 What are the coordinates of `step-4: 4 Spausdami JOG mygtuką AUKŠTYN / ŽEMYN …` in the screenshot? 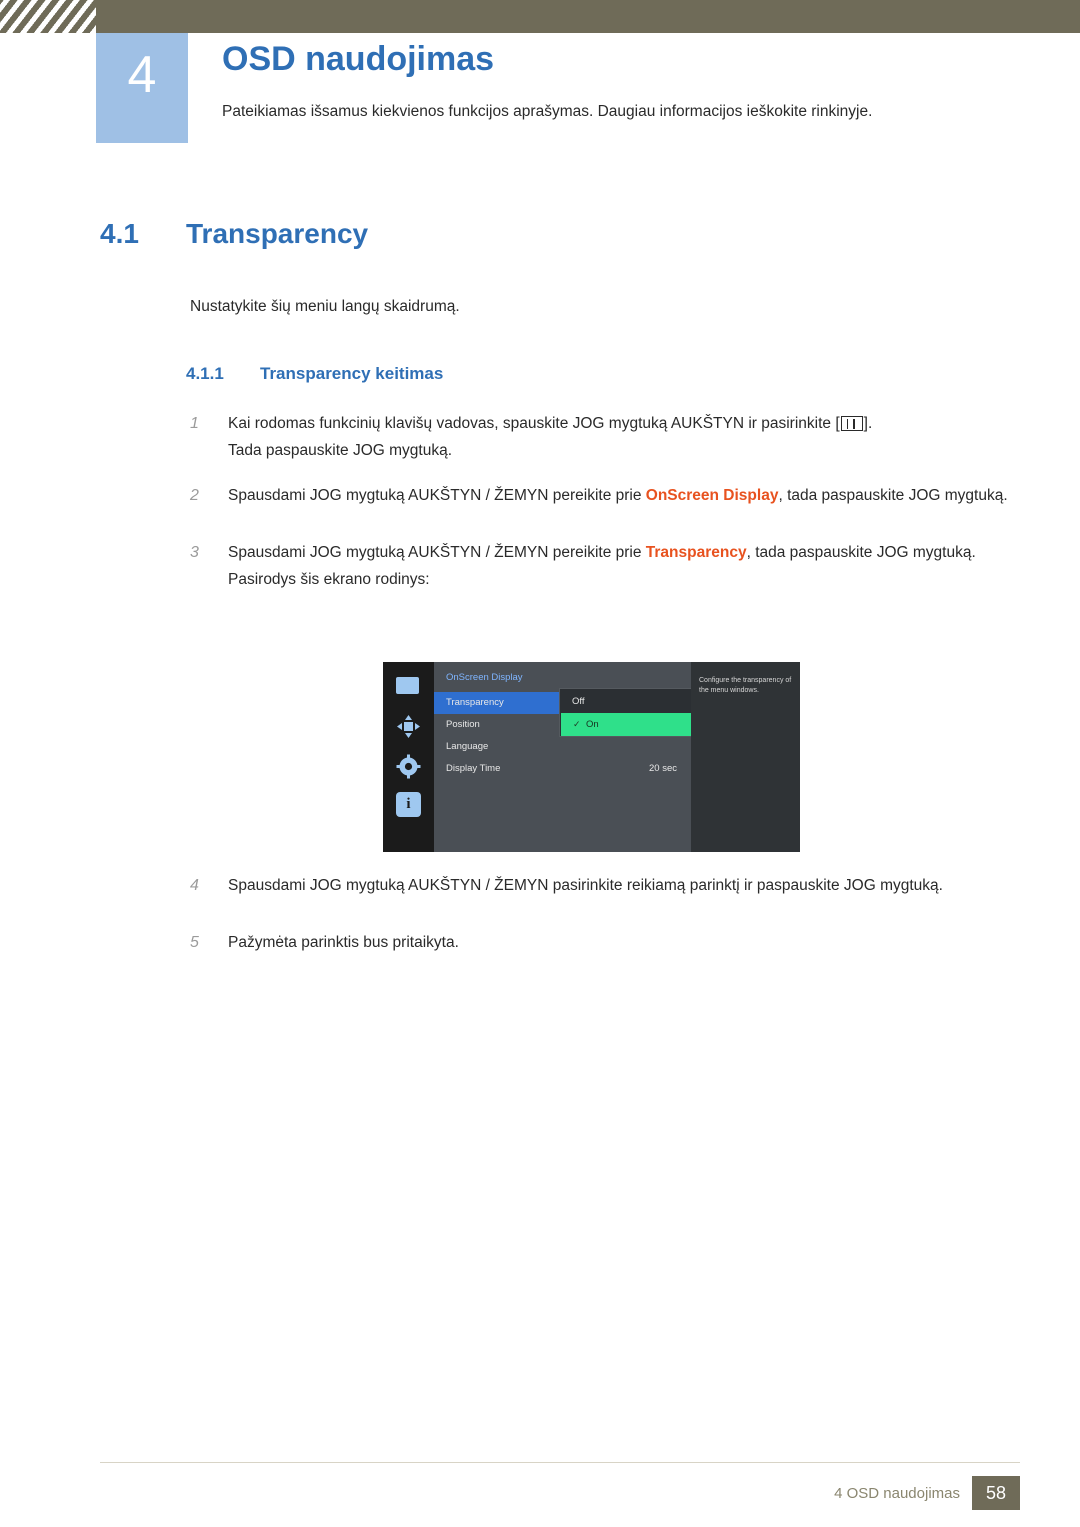 It's located at (605, 885).